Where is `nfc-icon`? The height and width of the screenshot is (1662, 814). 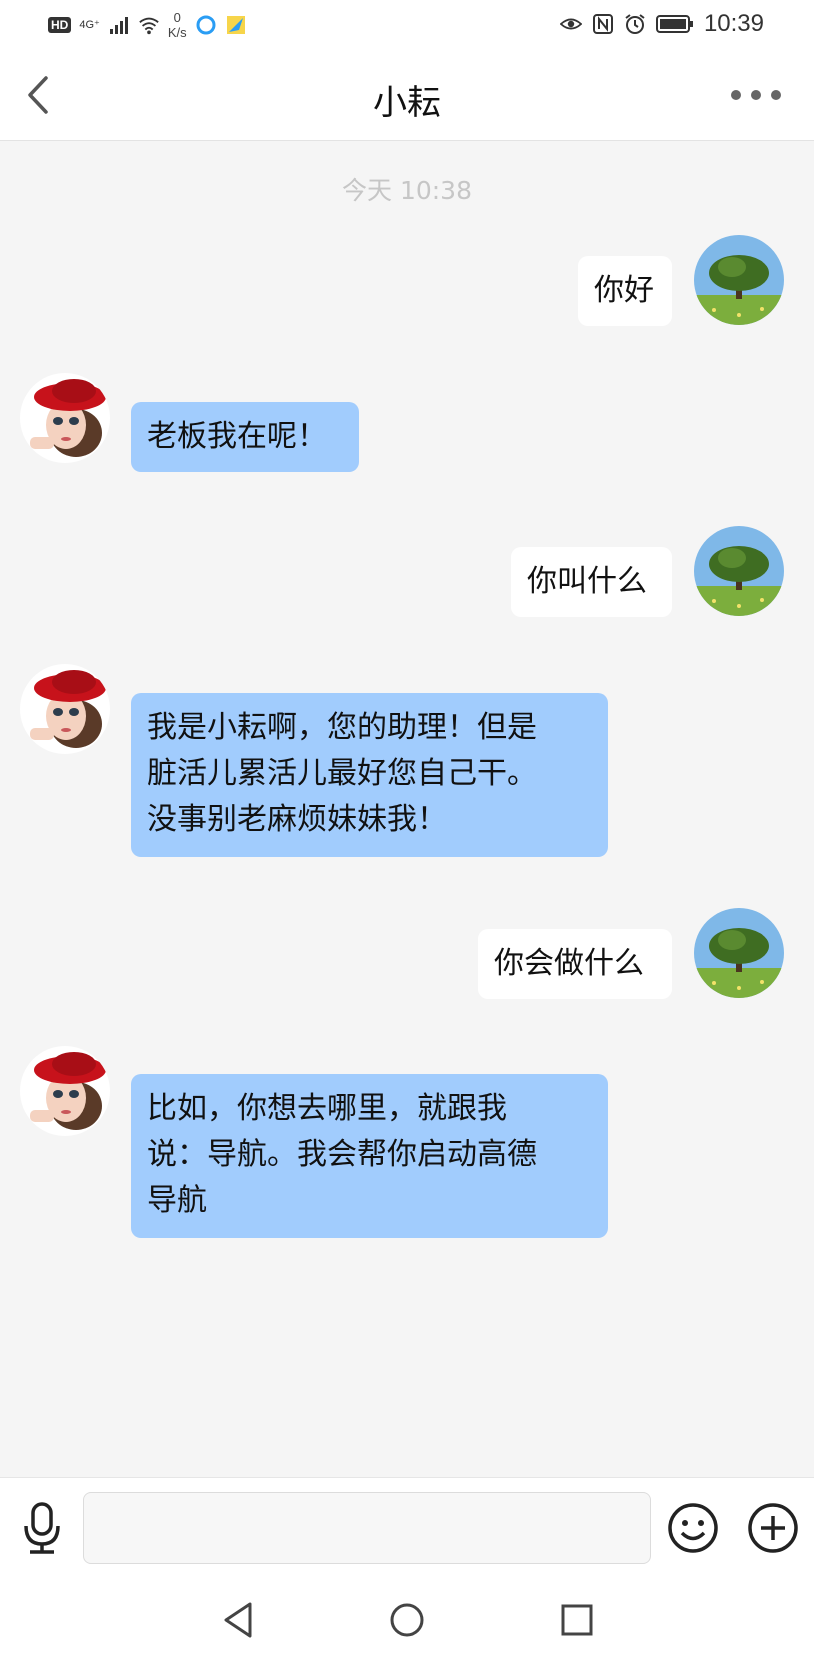
nfc-icon is located at coordinates (602, 24).